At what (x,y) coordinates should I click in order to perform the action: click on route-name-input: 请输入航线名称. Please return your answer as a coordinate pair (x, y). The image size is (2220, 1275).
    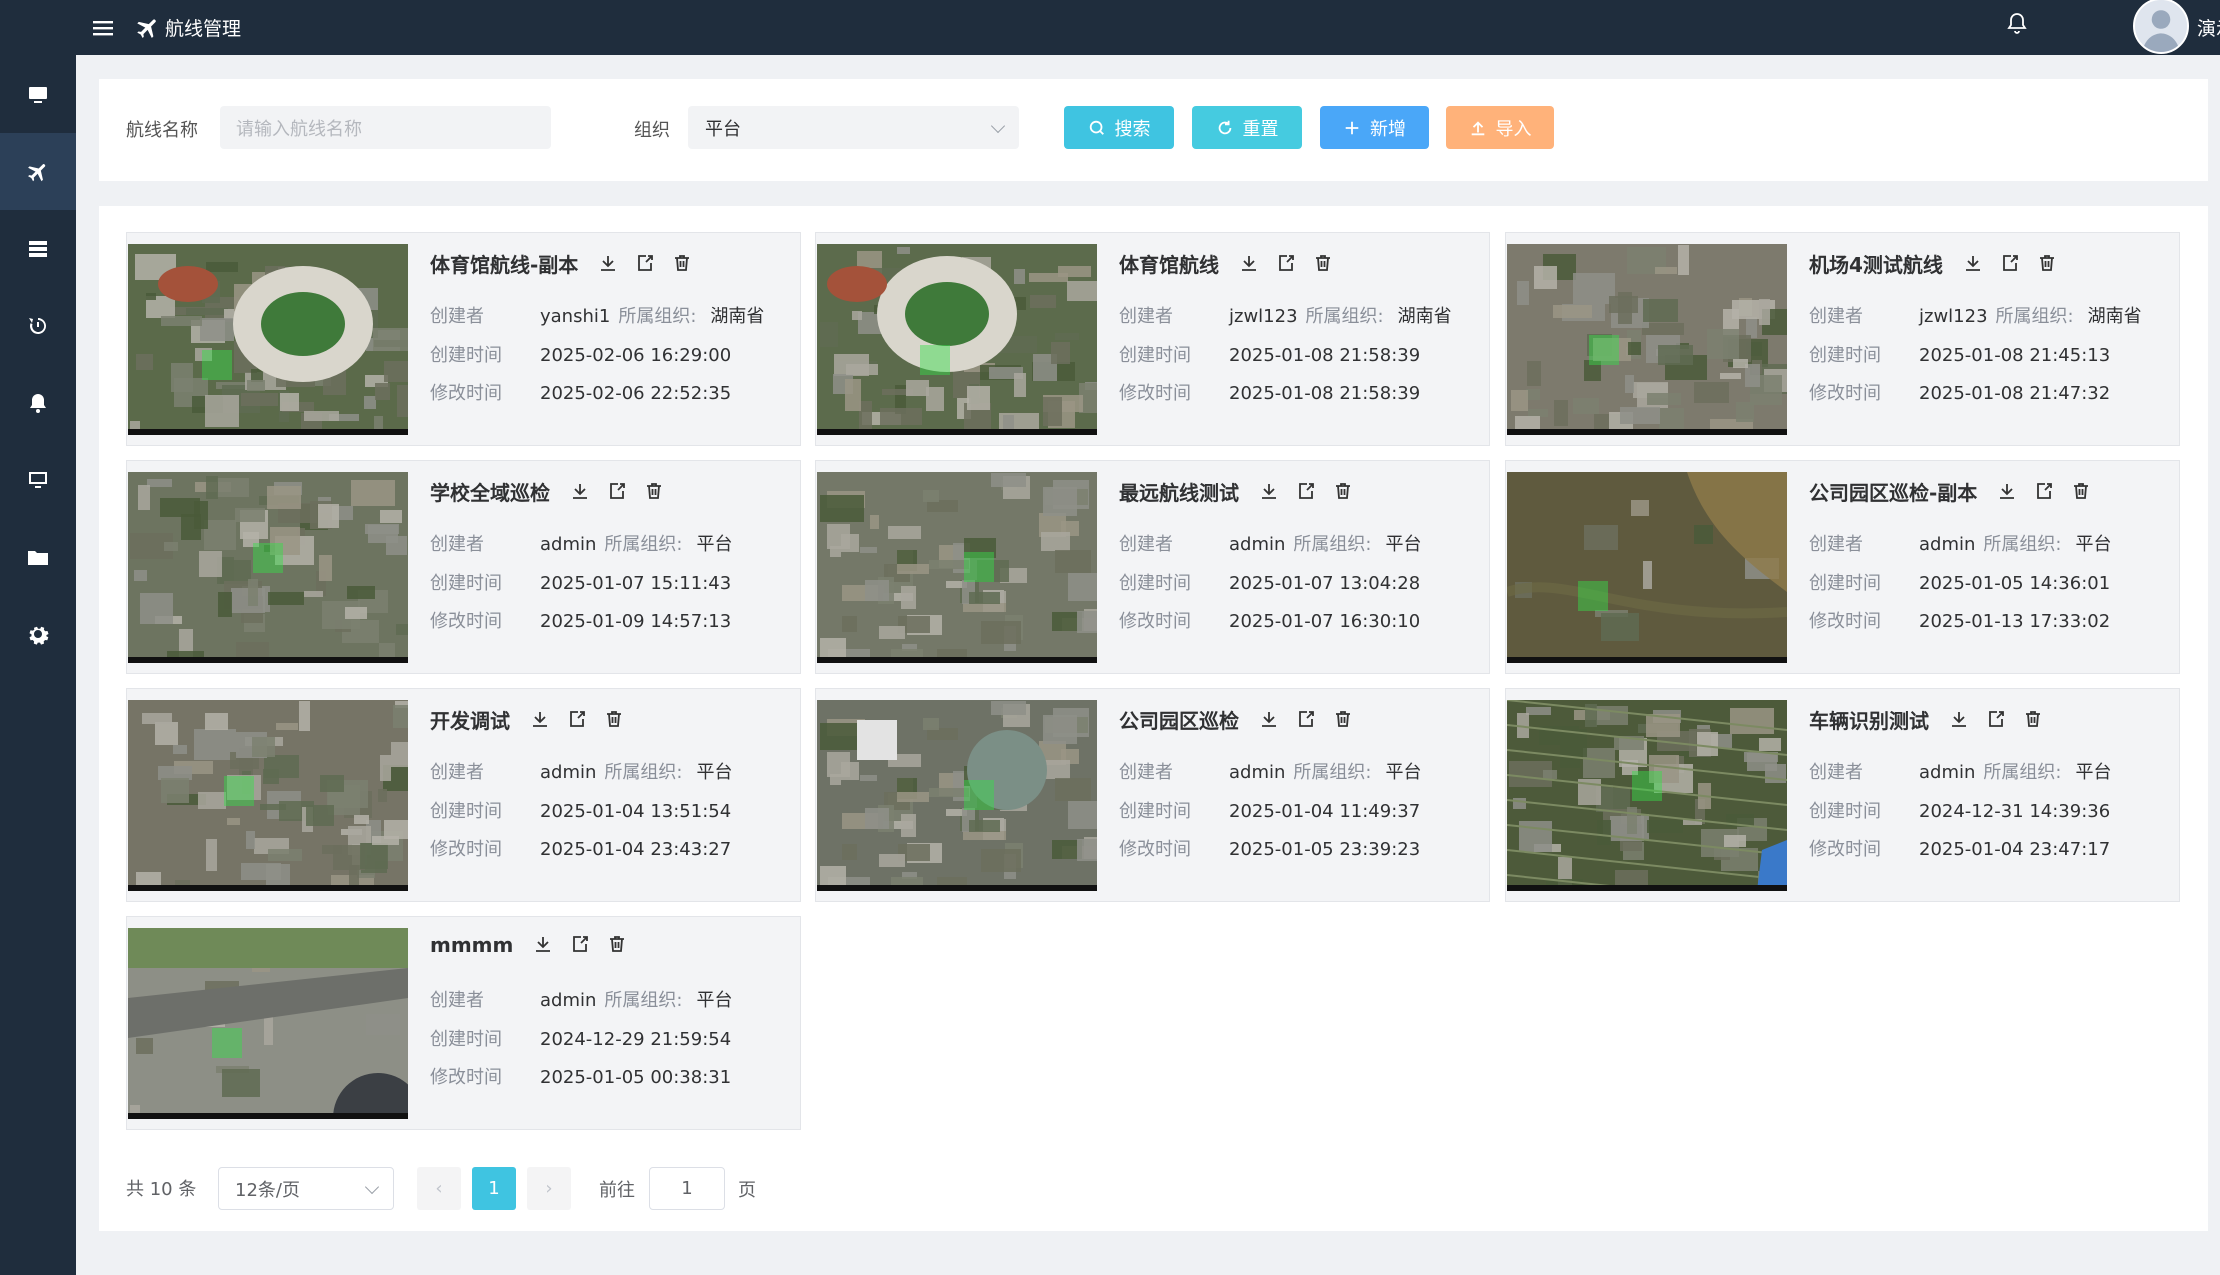
    Looking at the image, I should click on (385, 127).